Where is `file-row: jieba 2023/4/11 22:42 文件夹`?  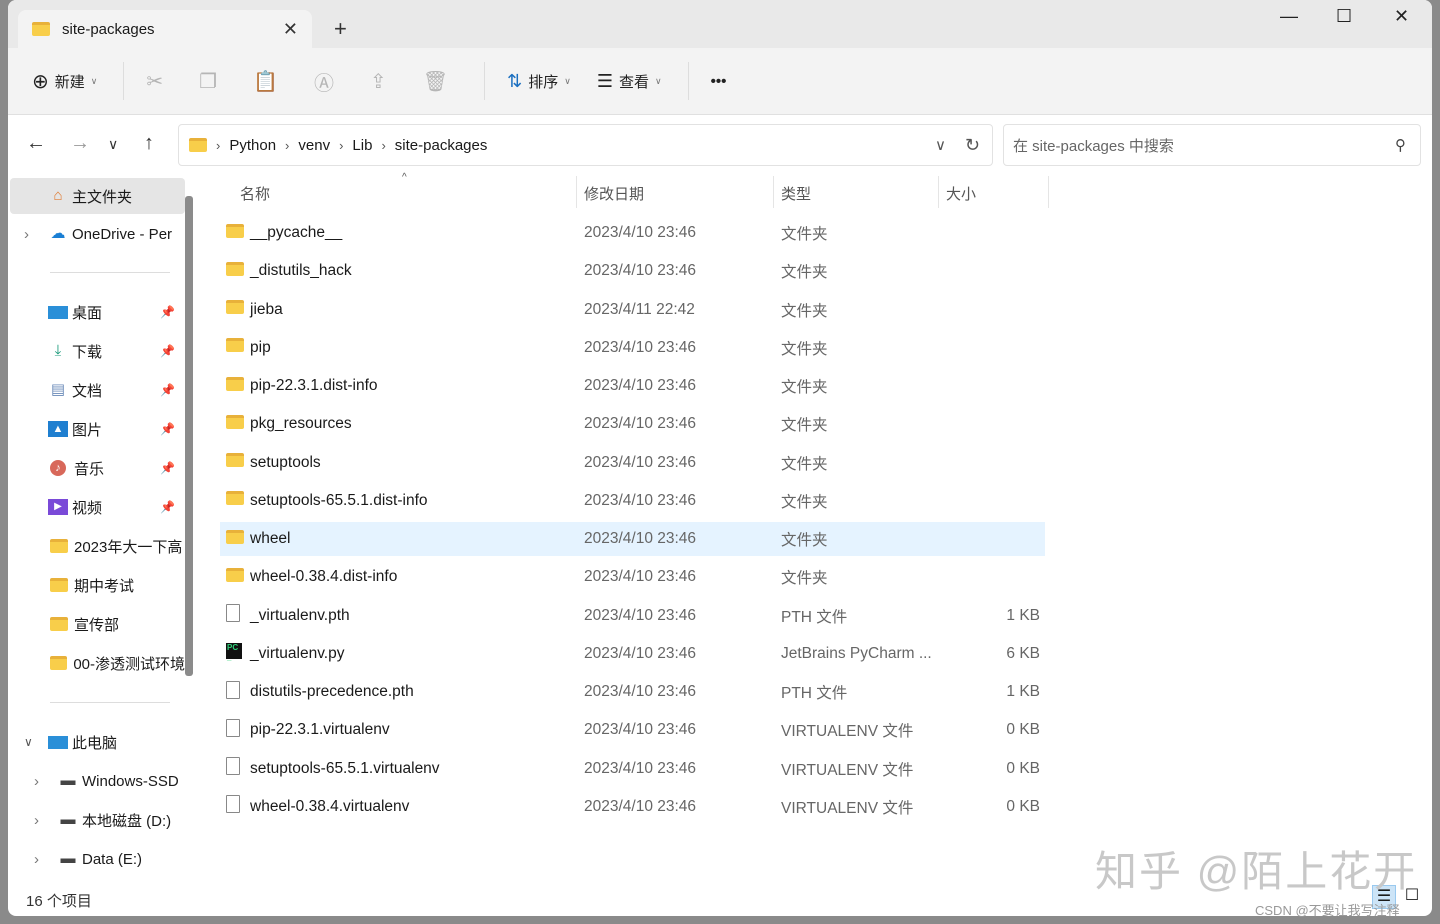
file-row: jieba 2023/4/11 22:42 文件夹 is located at coordinates (632, 310).